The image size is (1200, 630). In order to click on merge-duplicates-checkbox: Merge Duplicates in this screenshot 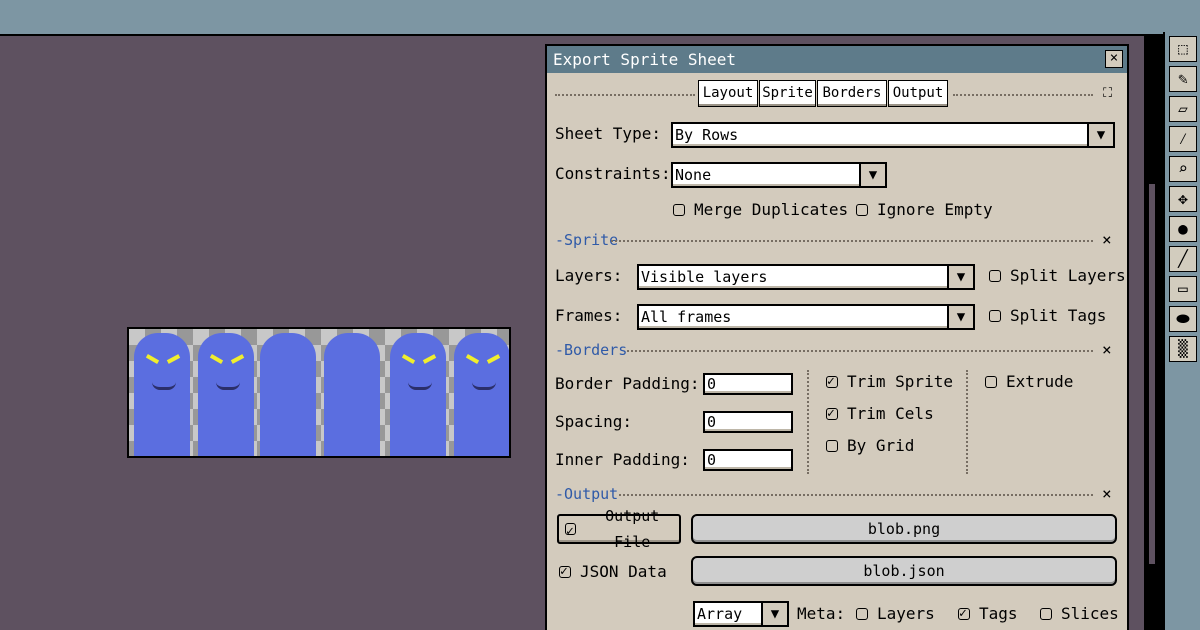, I will do `click(760, 210)`.